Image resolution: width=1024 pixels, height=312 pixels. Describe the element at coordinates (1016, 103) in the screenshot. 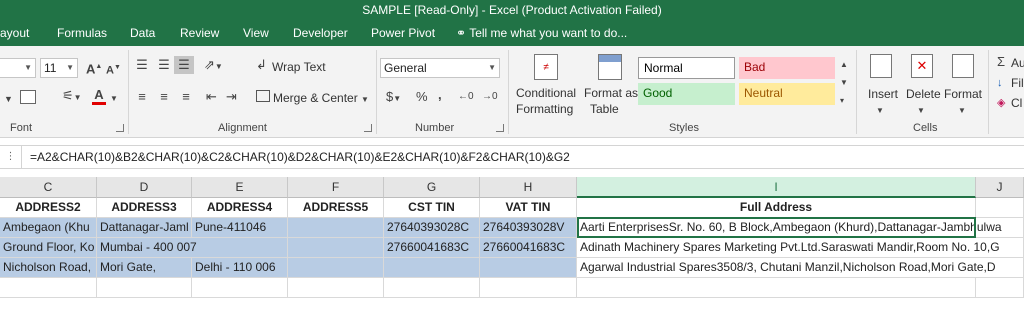

I see `clear-button: Cl` at that location.